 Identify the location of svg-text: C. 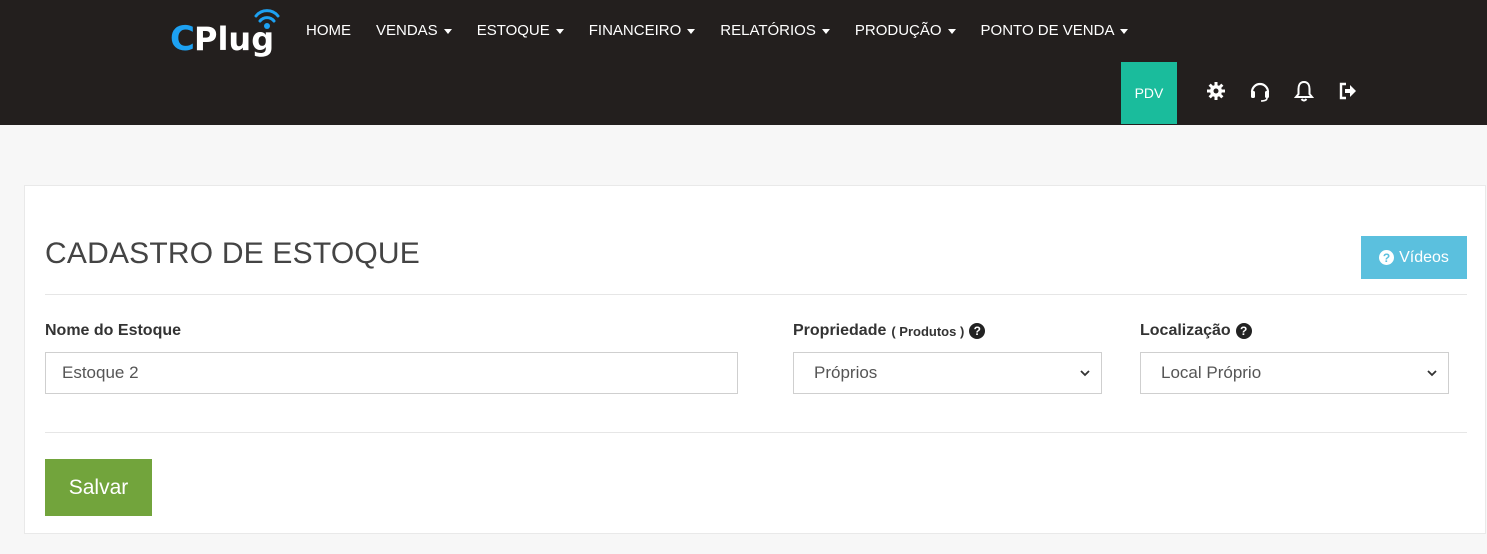
(182, 38).